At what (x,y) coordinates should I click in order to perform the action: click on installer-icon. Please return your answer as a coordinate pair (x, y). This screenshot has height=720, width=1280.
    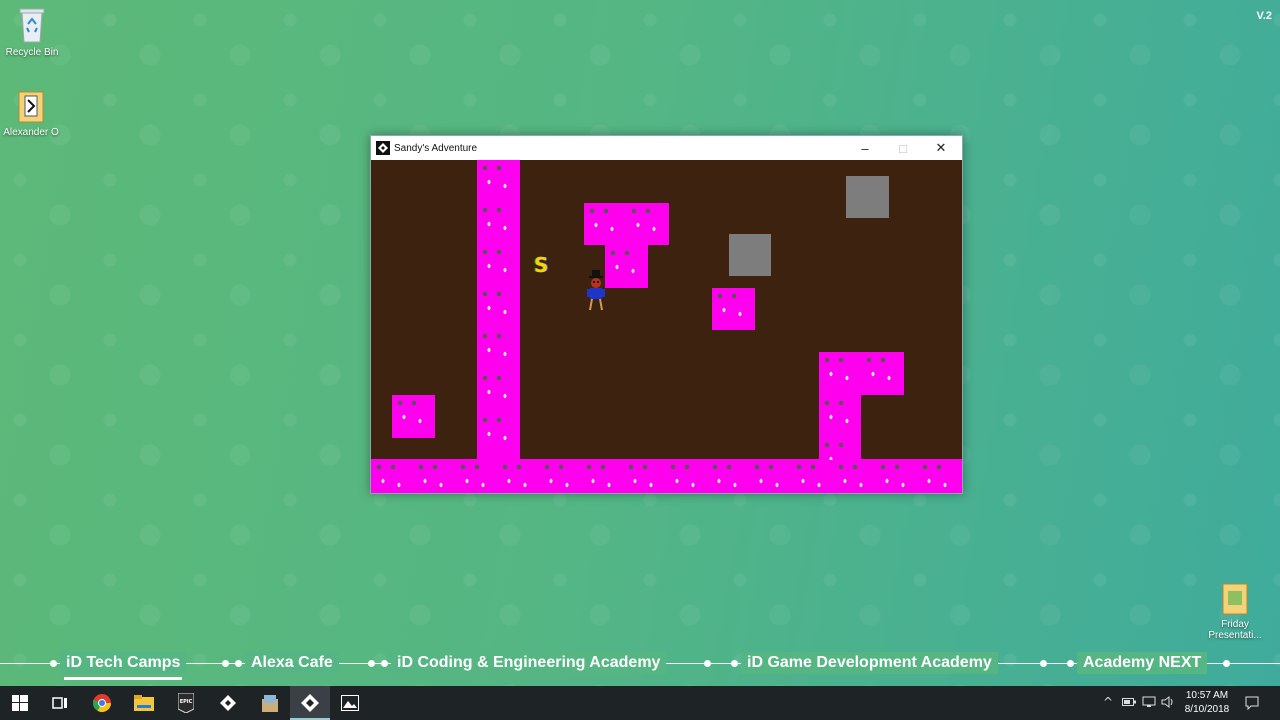
    Looking at the image, I should click on (270, 703).